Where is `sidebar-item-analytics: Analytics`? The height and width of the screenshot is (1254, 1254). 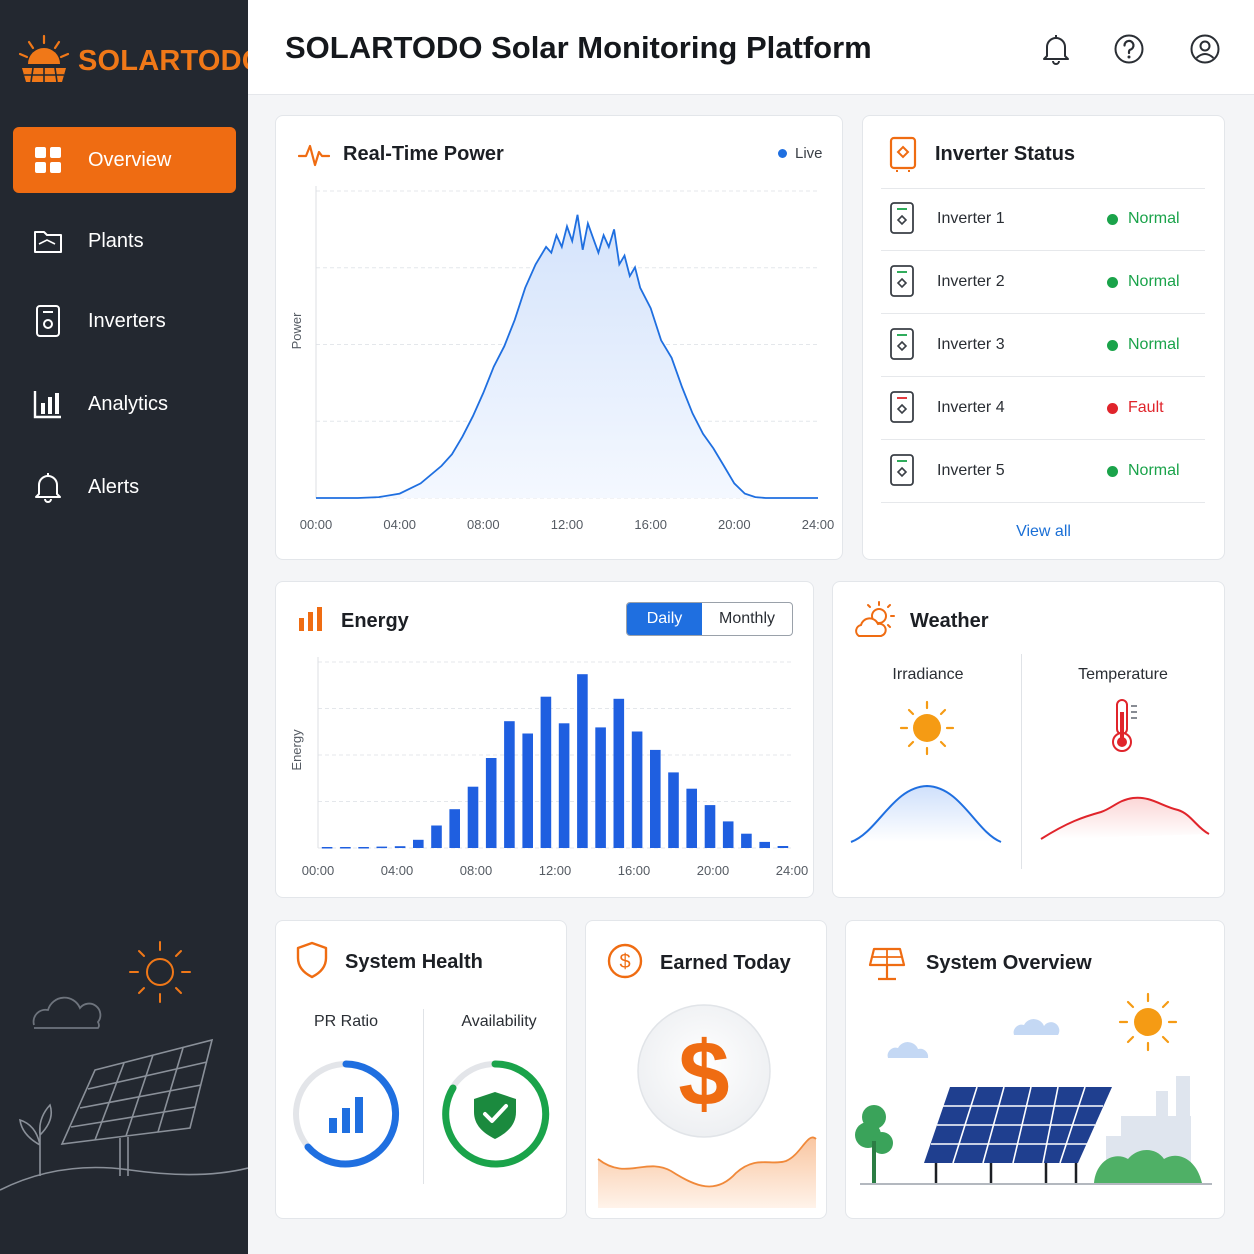
sidebar-item-analytics: Analytics is located at coordinates (124, 404).